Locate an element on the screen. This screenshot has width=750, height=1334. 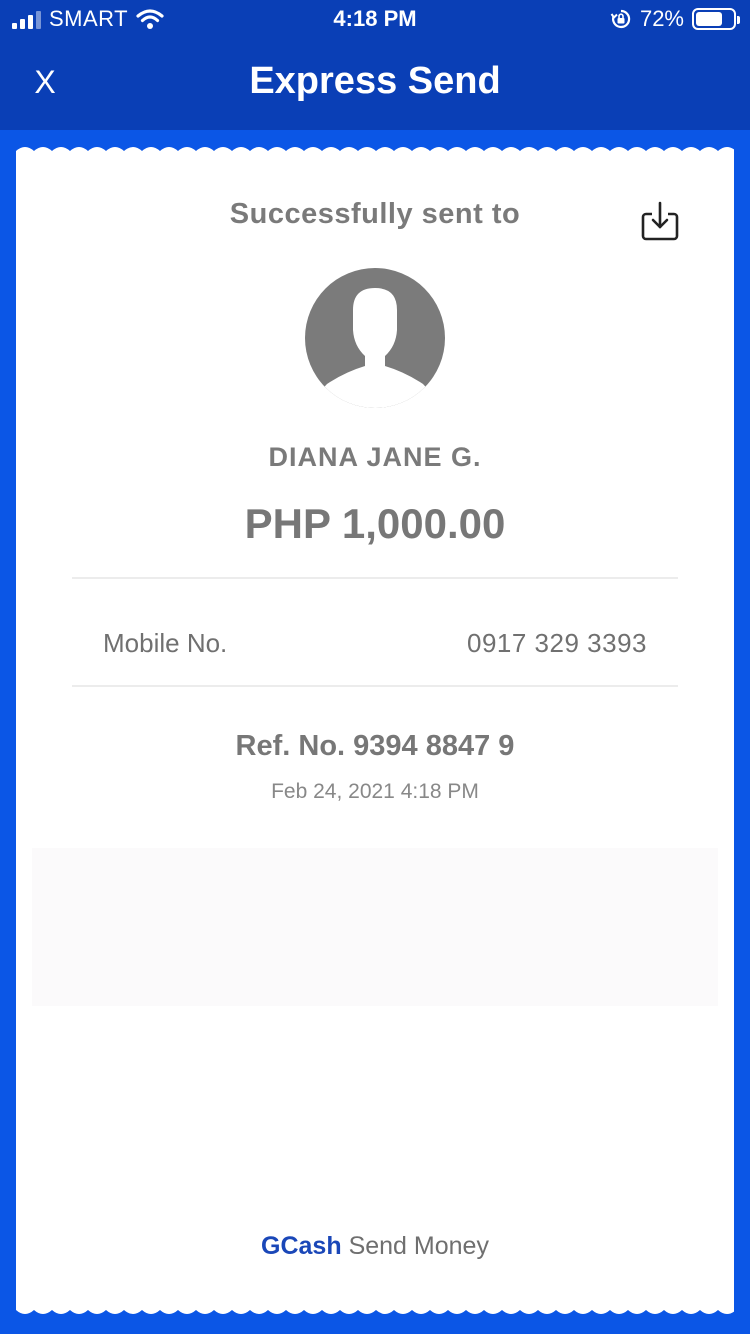
battery-percent: 72% is located at coordinates (661, 18).